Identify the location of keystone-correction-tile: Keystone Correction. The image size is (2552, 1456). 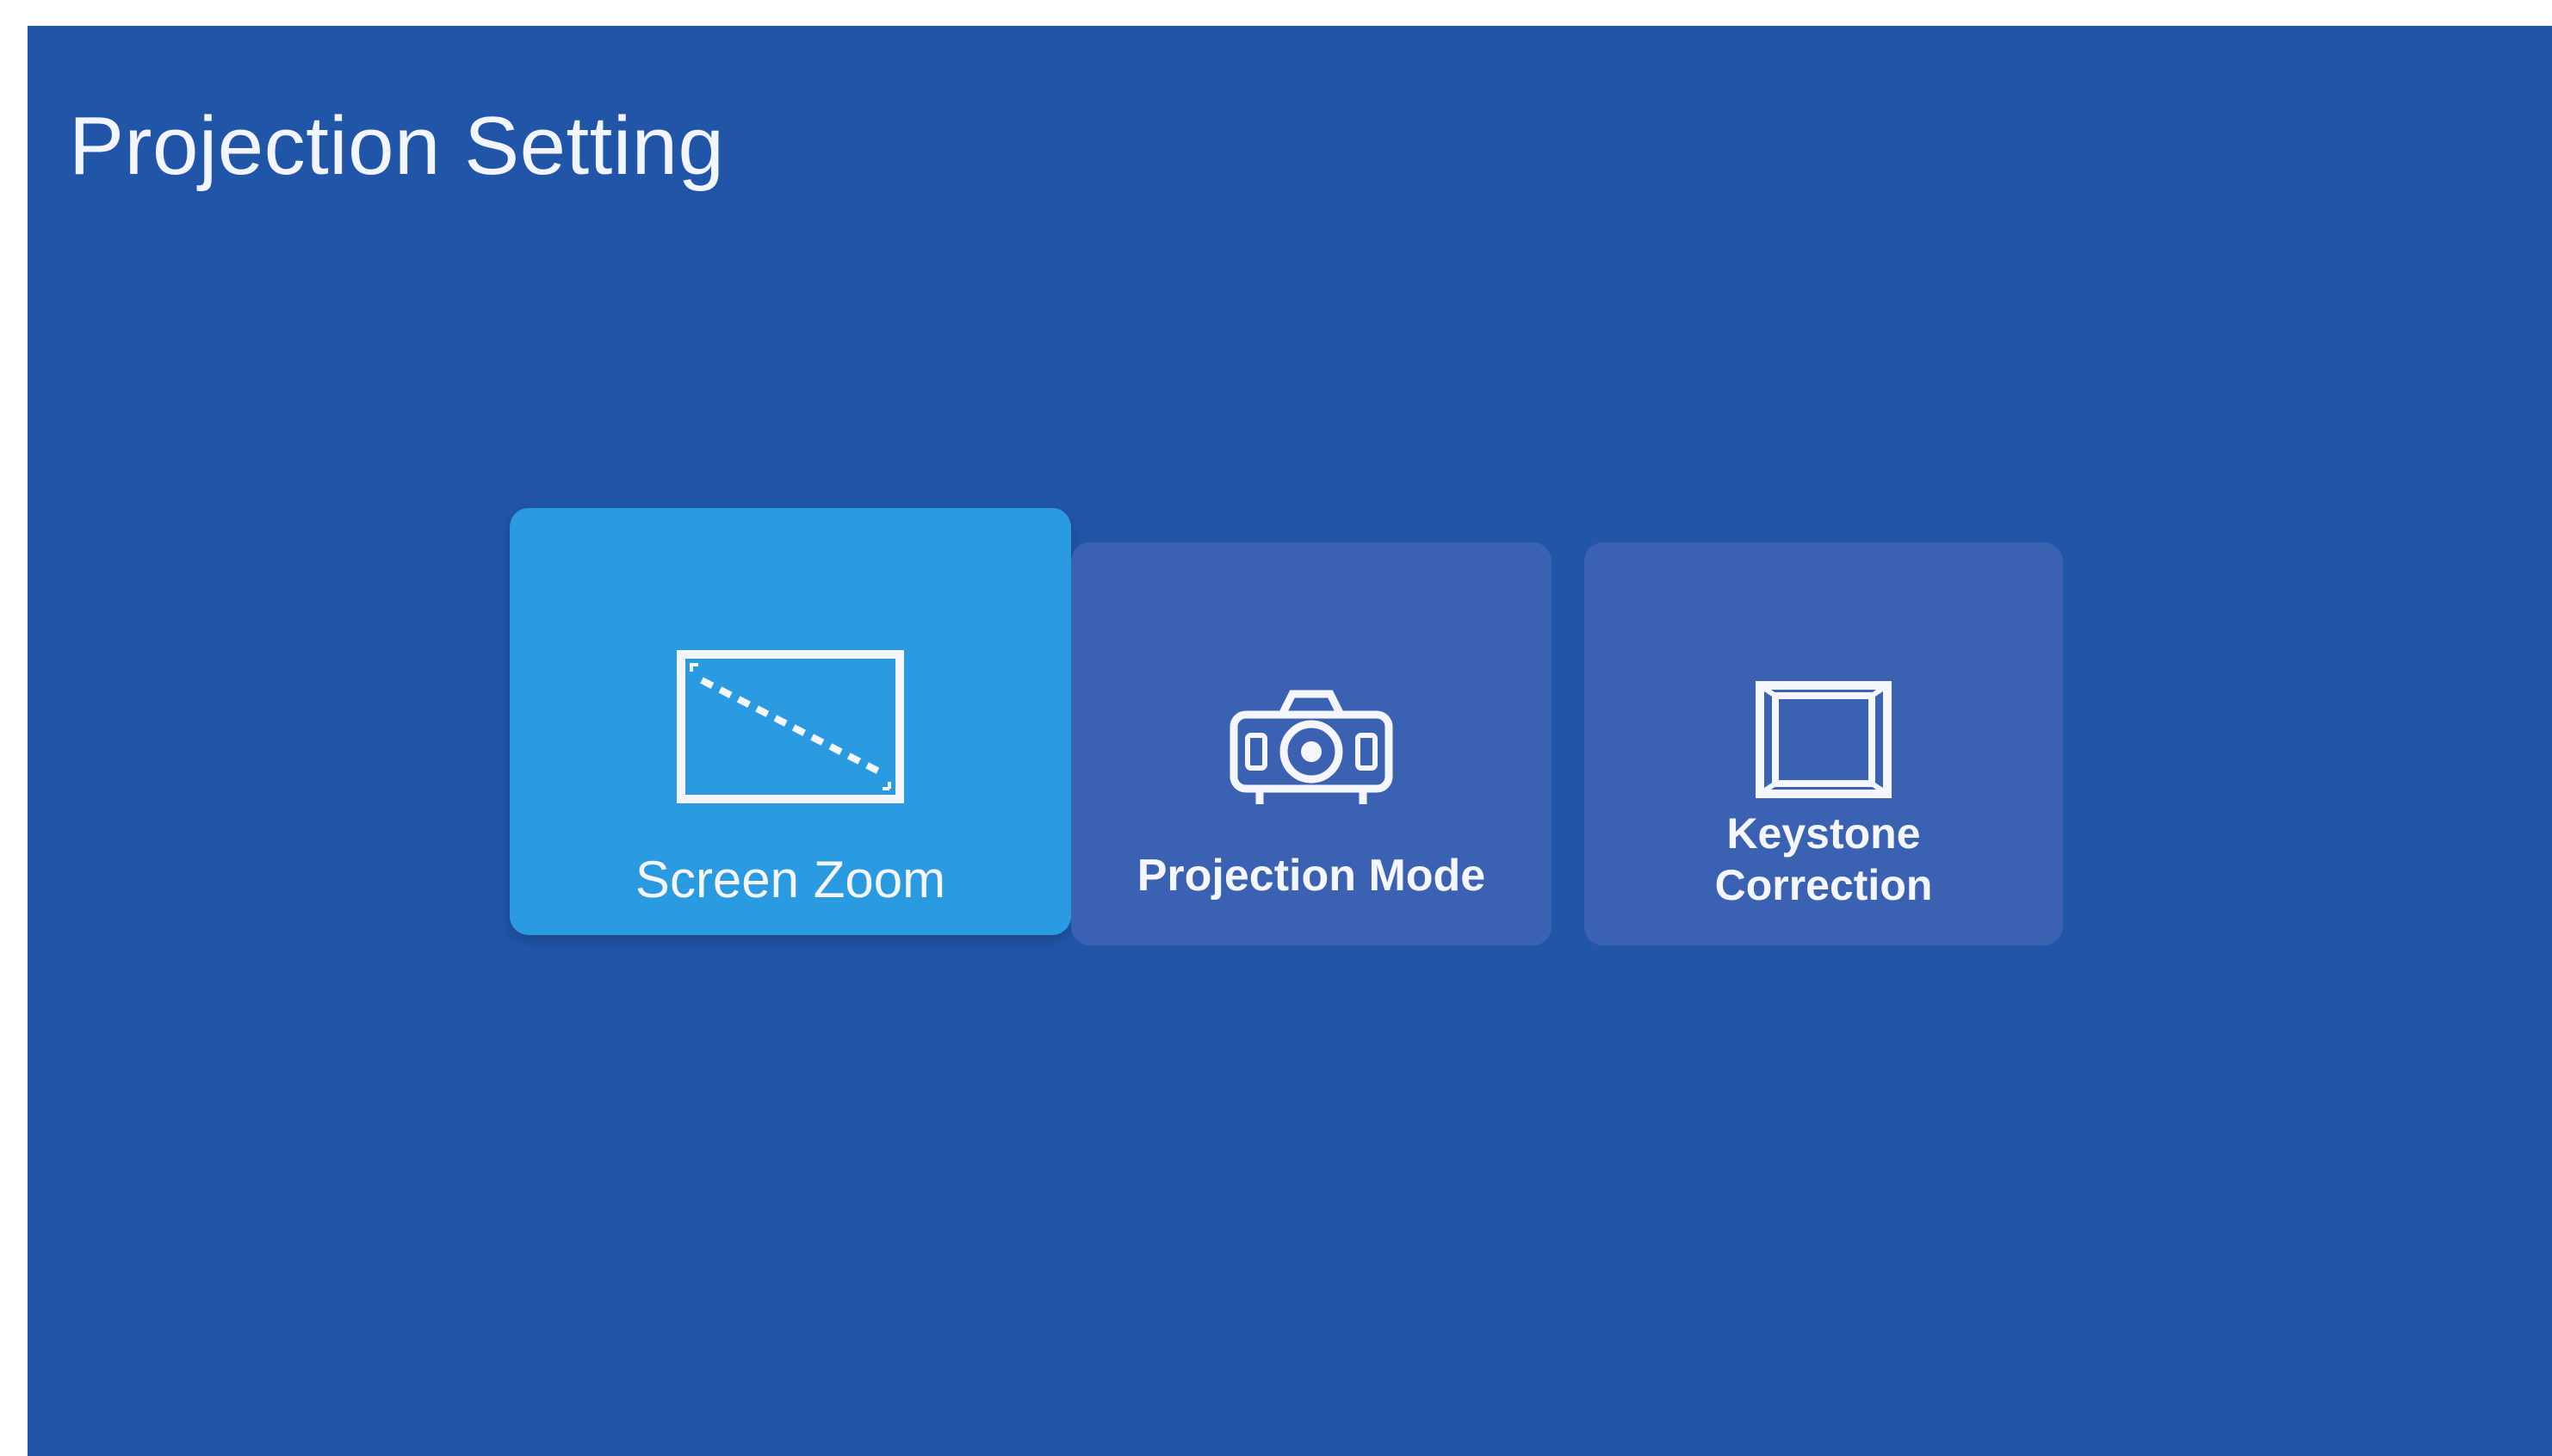
(1824, 744).